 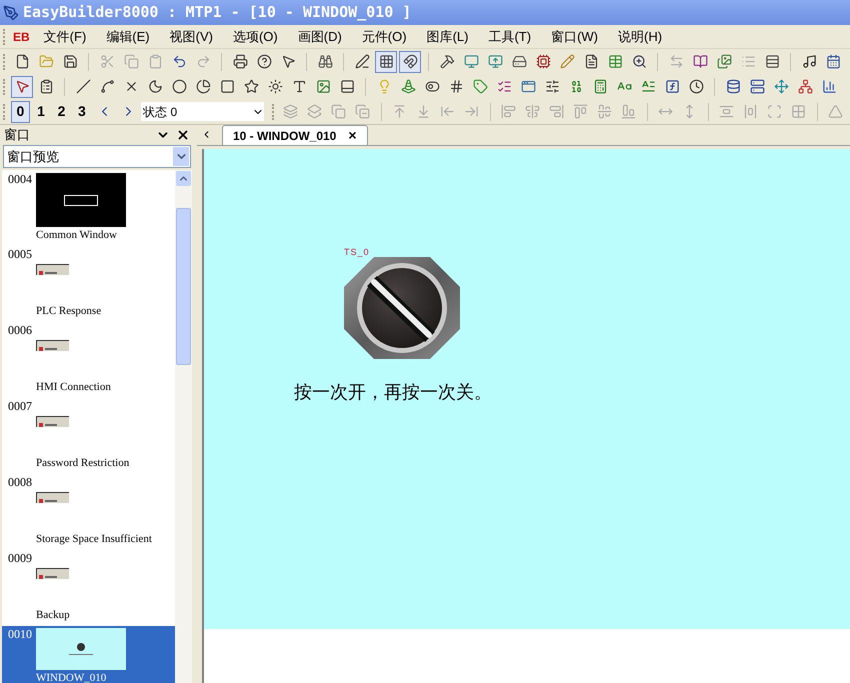 I want to click on layer-button: 1, so click(x=41, y=111).